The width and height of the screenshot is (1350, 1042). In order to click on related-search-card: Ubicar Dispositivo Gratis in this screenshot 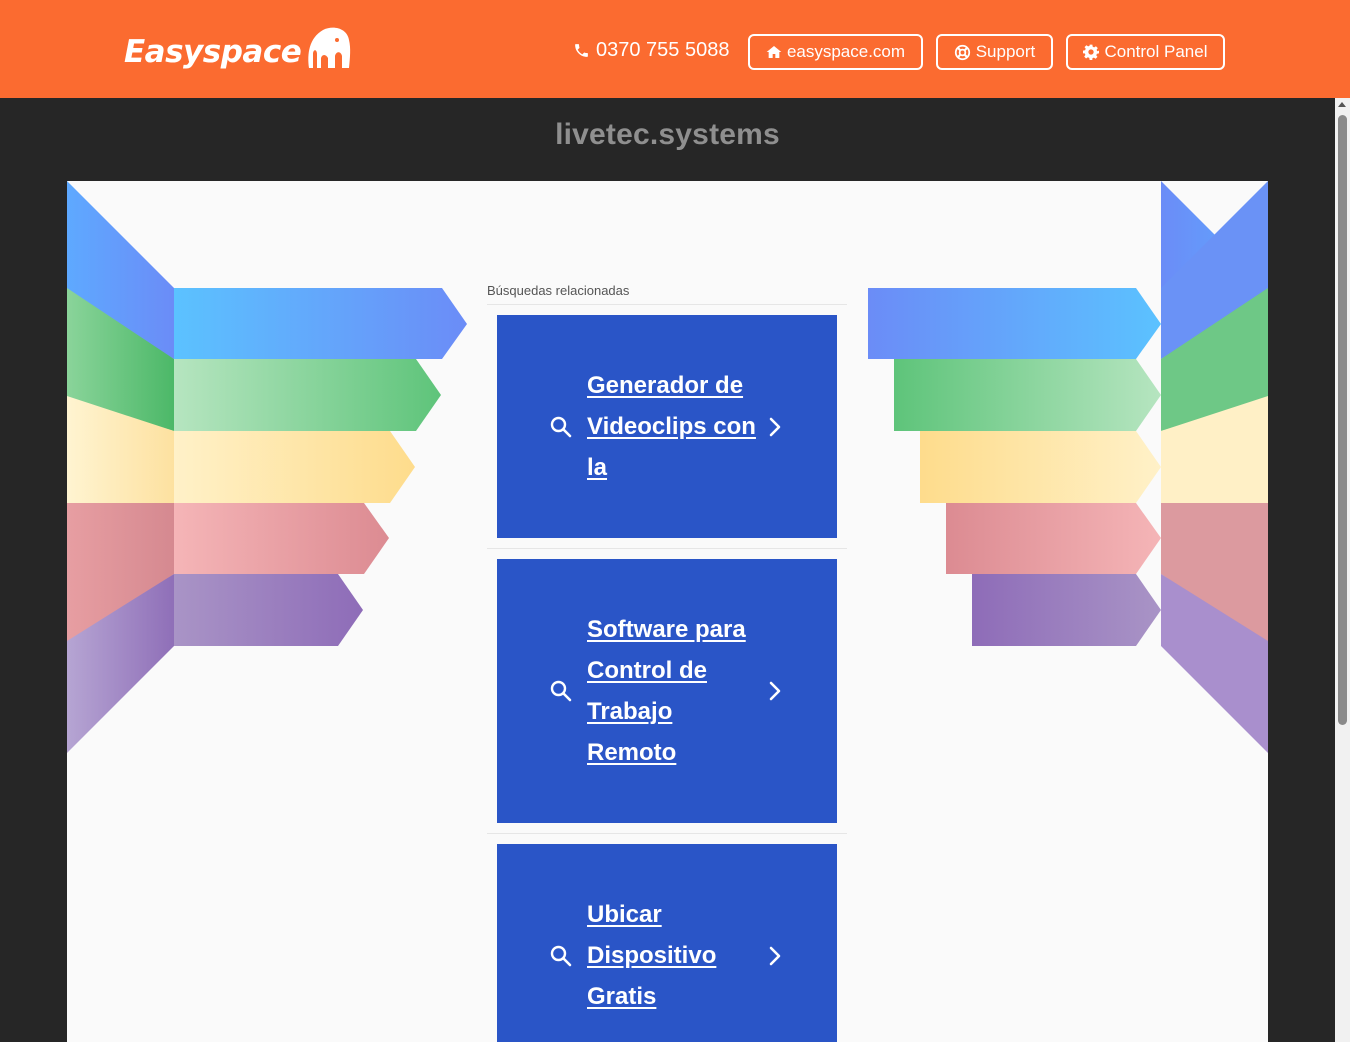, I will do `click(667, 943)`.